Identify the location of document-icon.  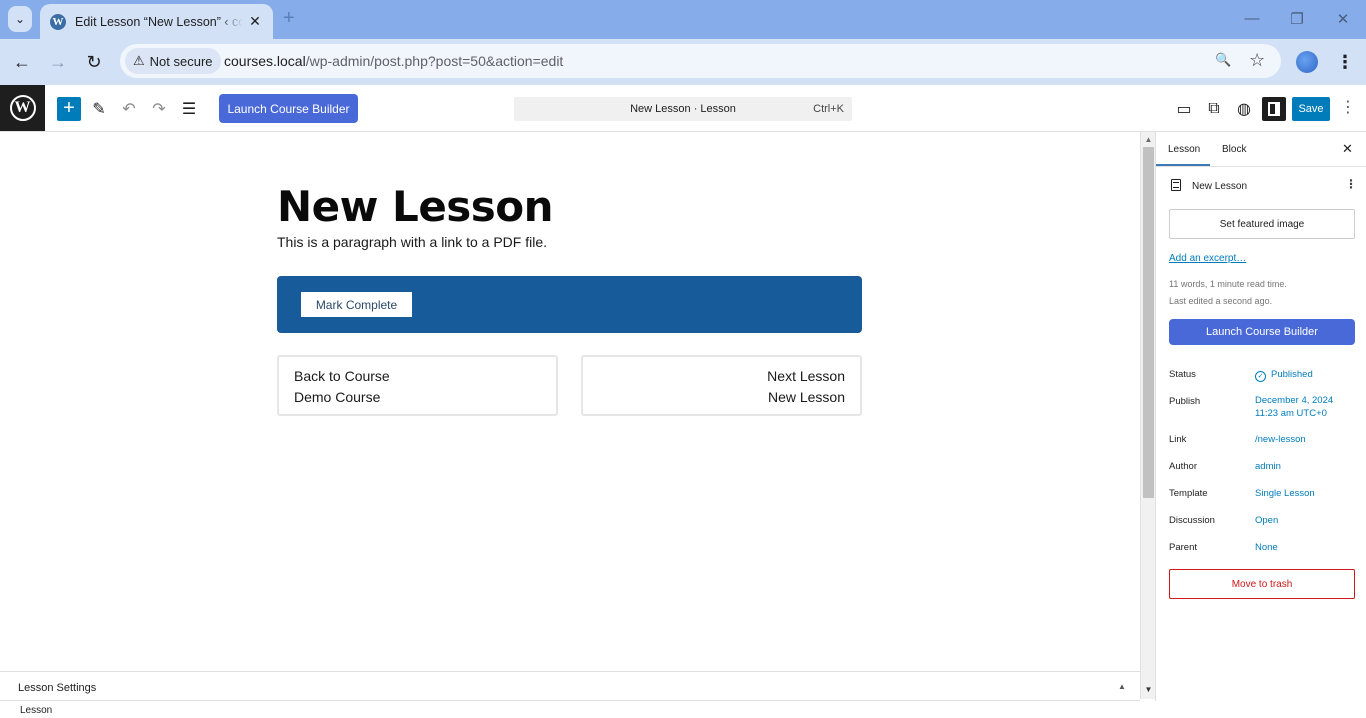
(1176, 185).